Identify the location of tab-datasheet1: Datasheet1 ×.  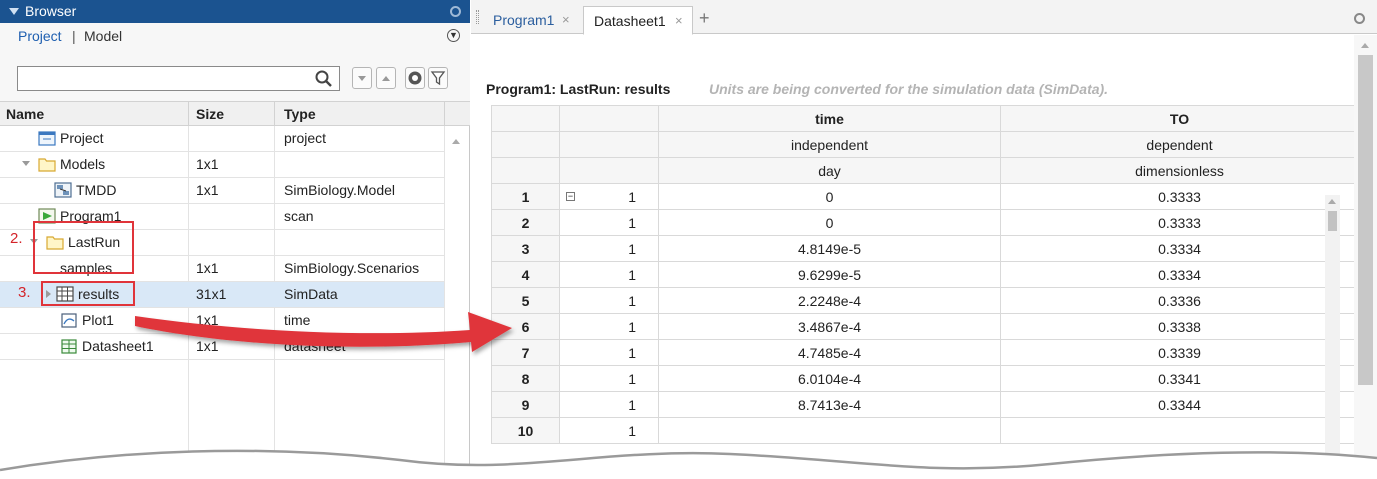
(638, 20).